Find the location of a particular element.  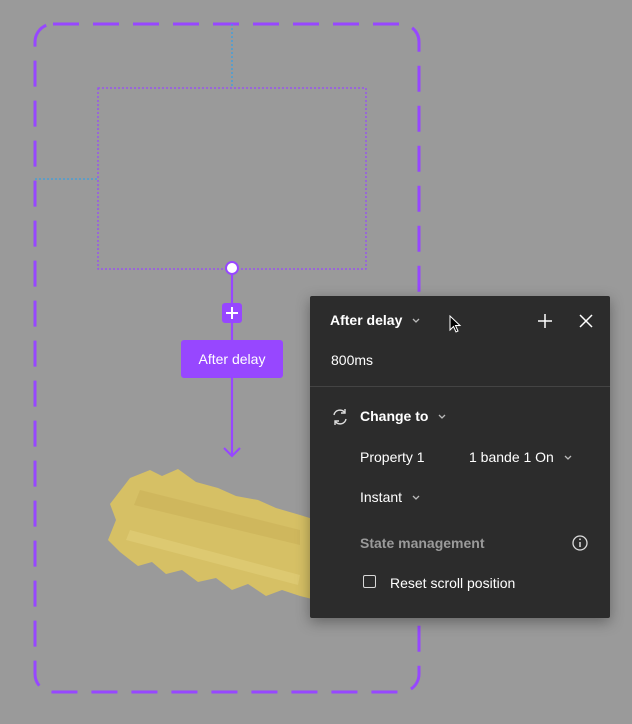

trigger-label: After delay is located at coordinates (366, 320).